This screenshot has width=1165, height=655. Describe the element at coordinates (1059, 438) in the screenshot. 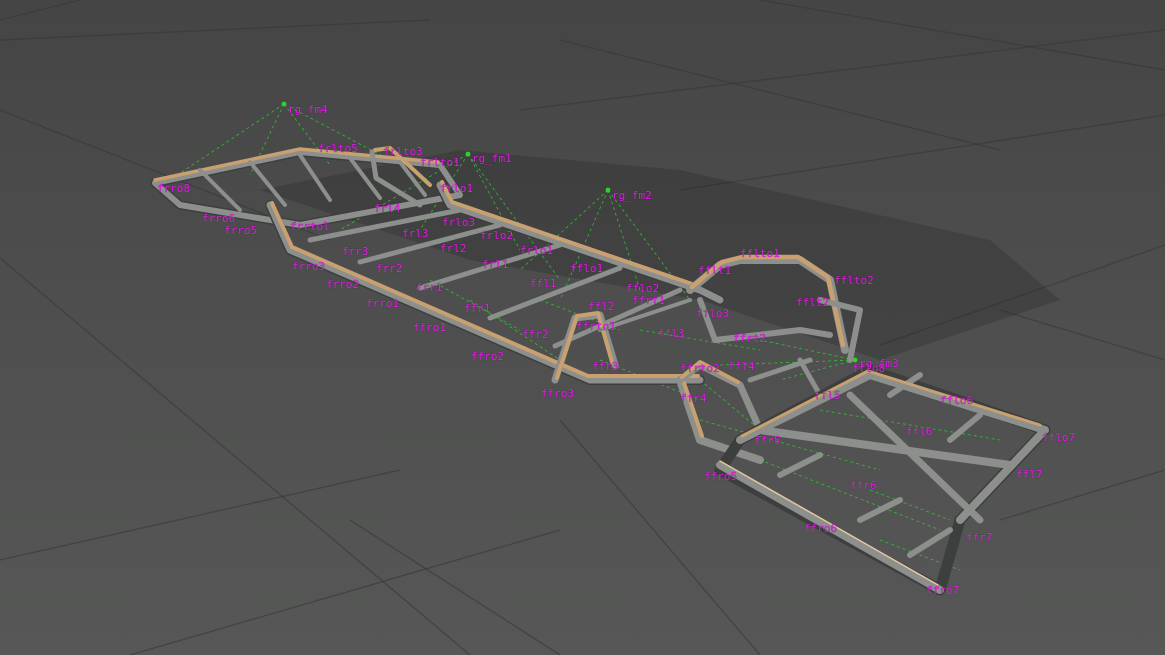

I see `node-label: fflo7` at that location.